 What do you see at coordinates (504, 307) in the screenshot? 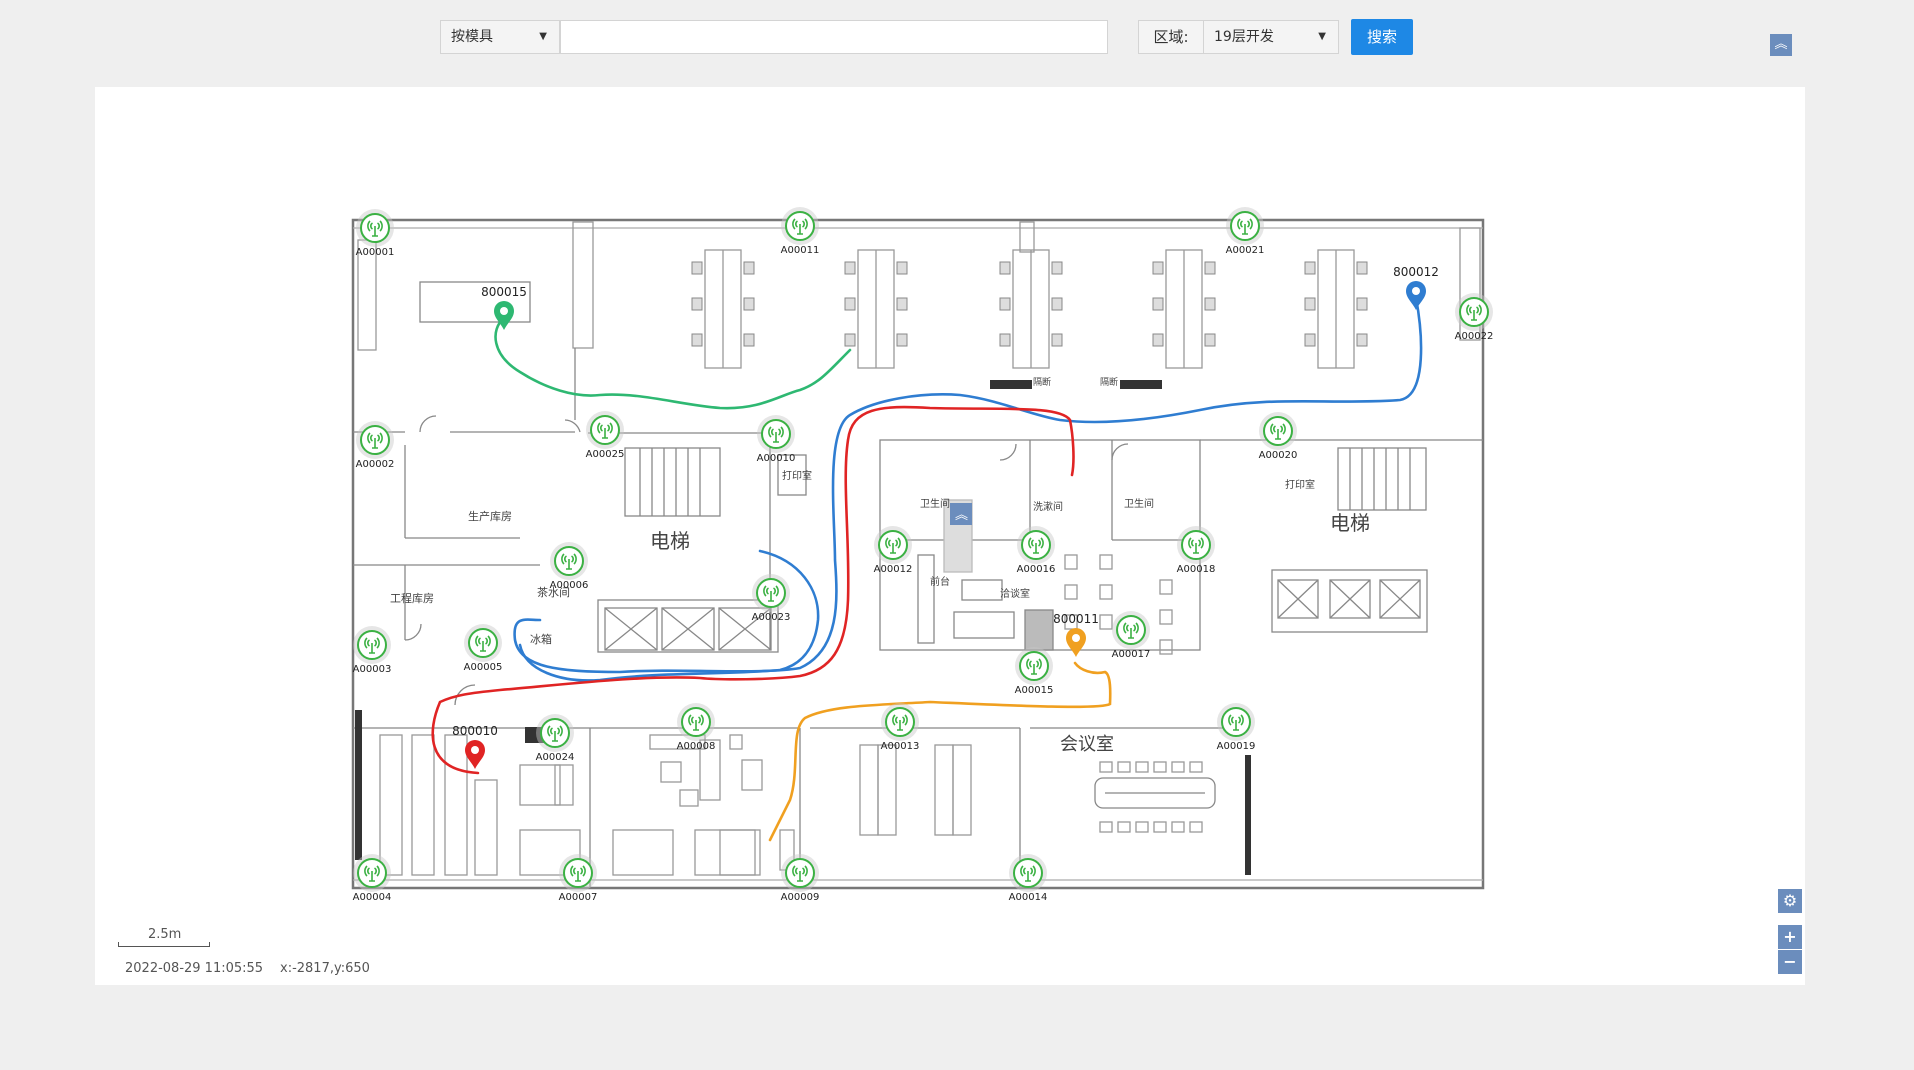
I see `tag-800015: 800015` at bounding box center [504, 307].